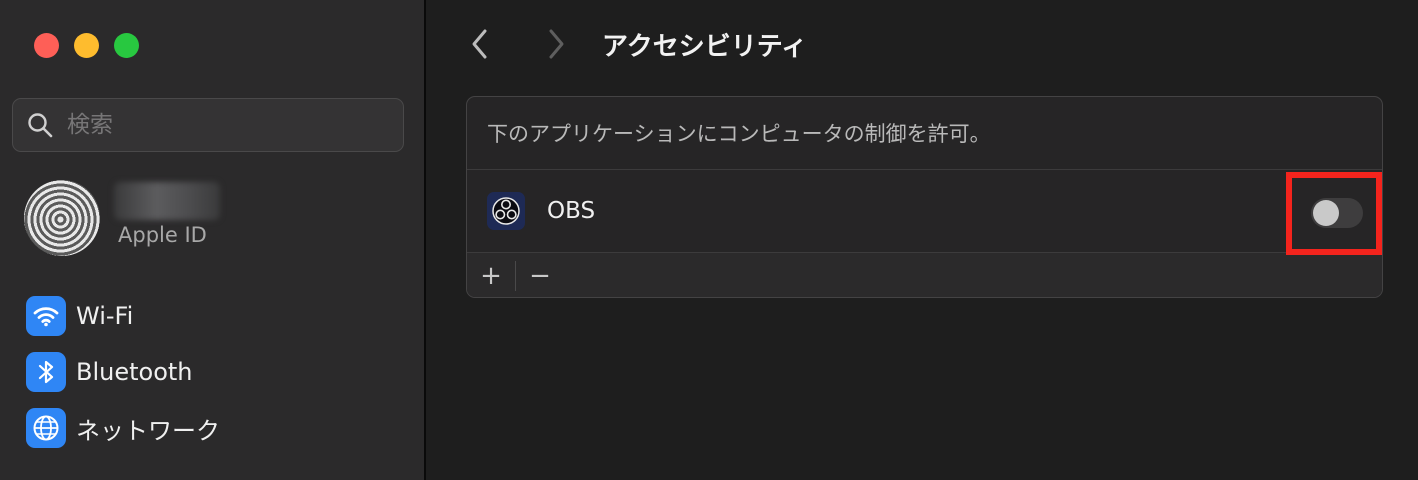 Image resolution: width=1418 pixels, height=480 pixels. I want to click on globe-icon, so click(46, 428).